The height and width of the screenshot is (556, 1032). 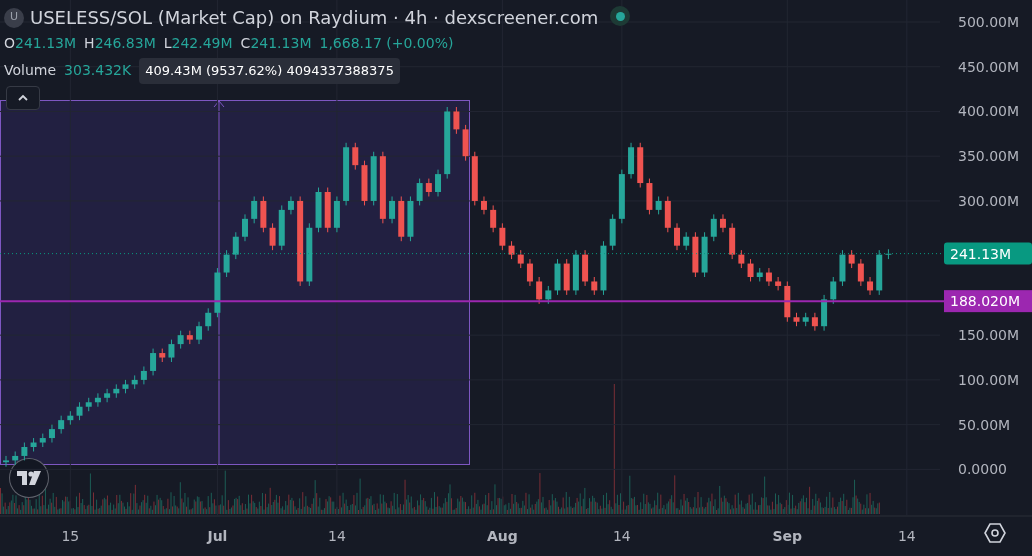 What do you see at coordinates (989, 156) in the screenshot?
I see `axis-label: 350.00M` at bounding box center [989, 156].